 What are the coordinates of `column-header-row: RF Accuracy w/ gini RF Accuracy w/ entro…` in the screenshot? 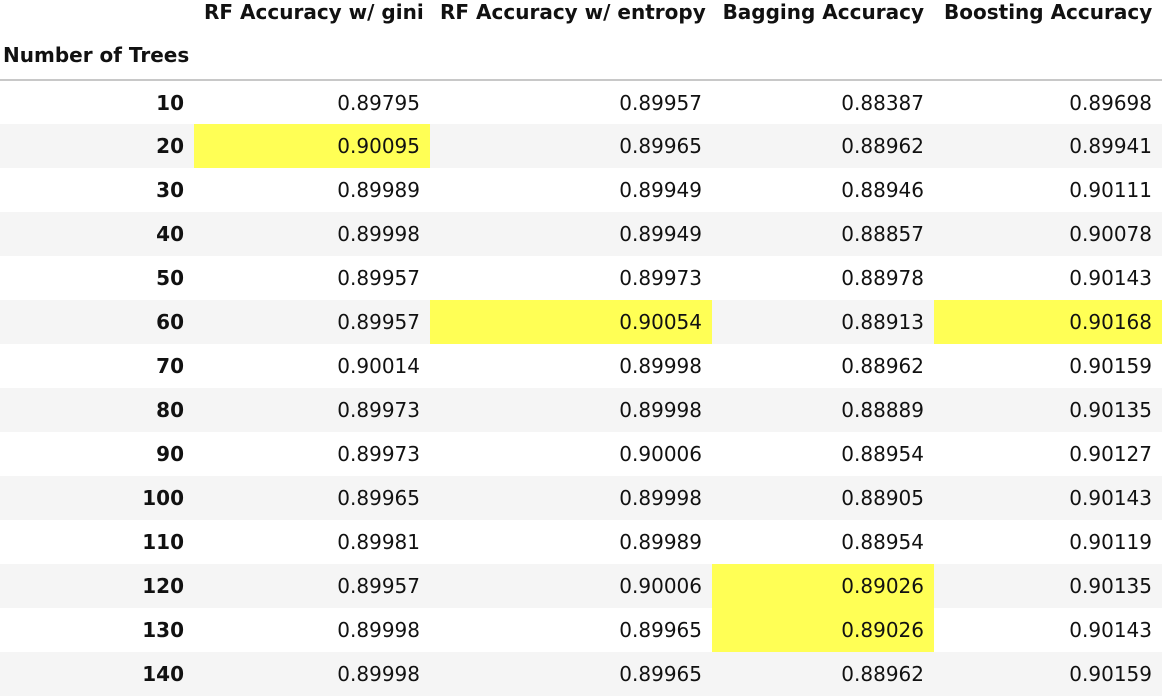 It's located at (581, 15).